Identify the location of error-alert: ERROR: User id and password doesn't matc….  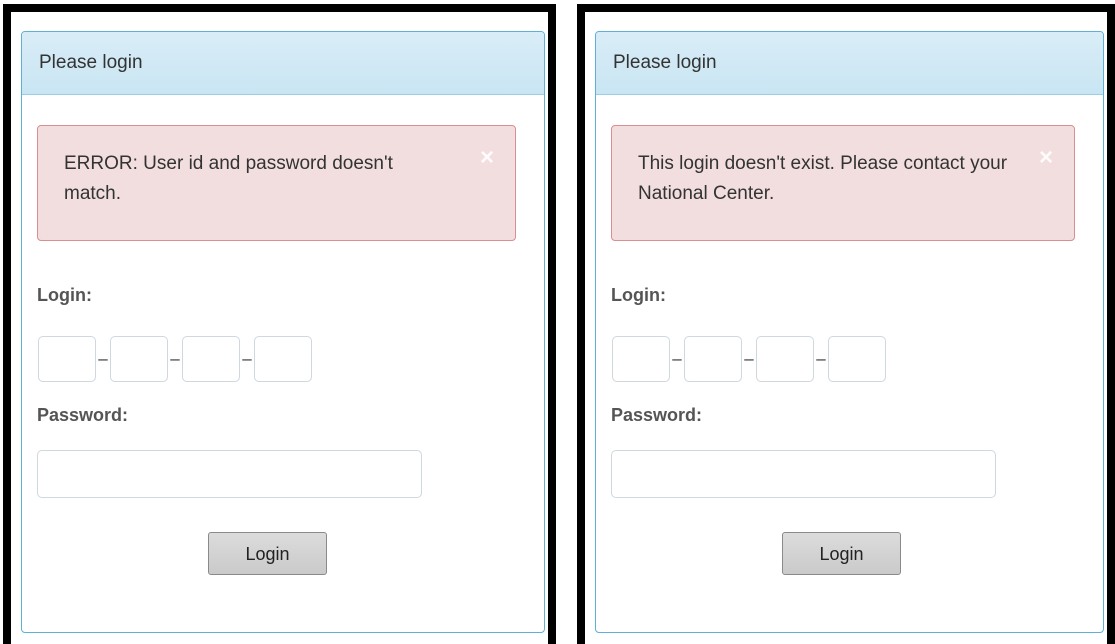
(276, 183).